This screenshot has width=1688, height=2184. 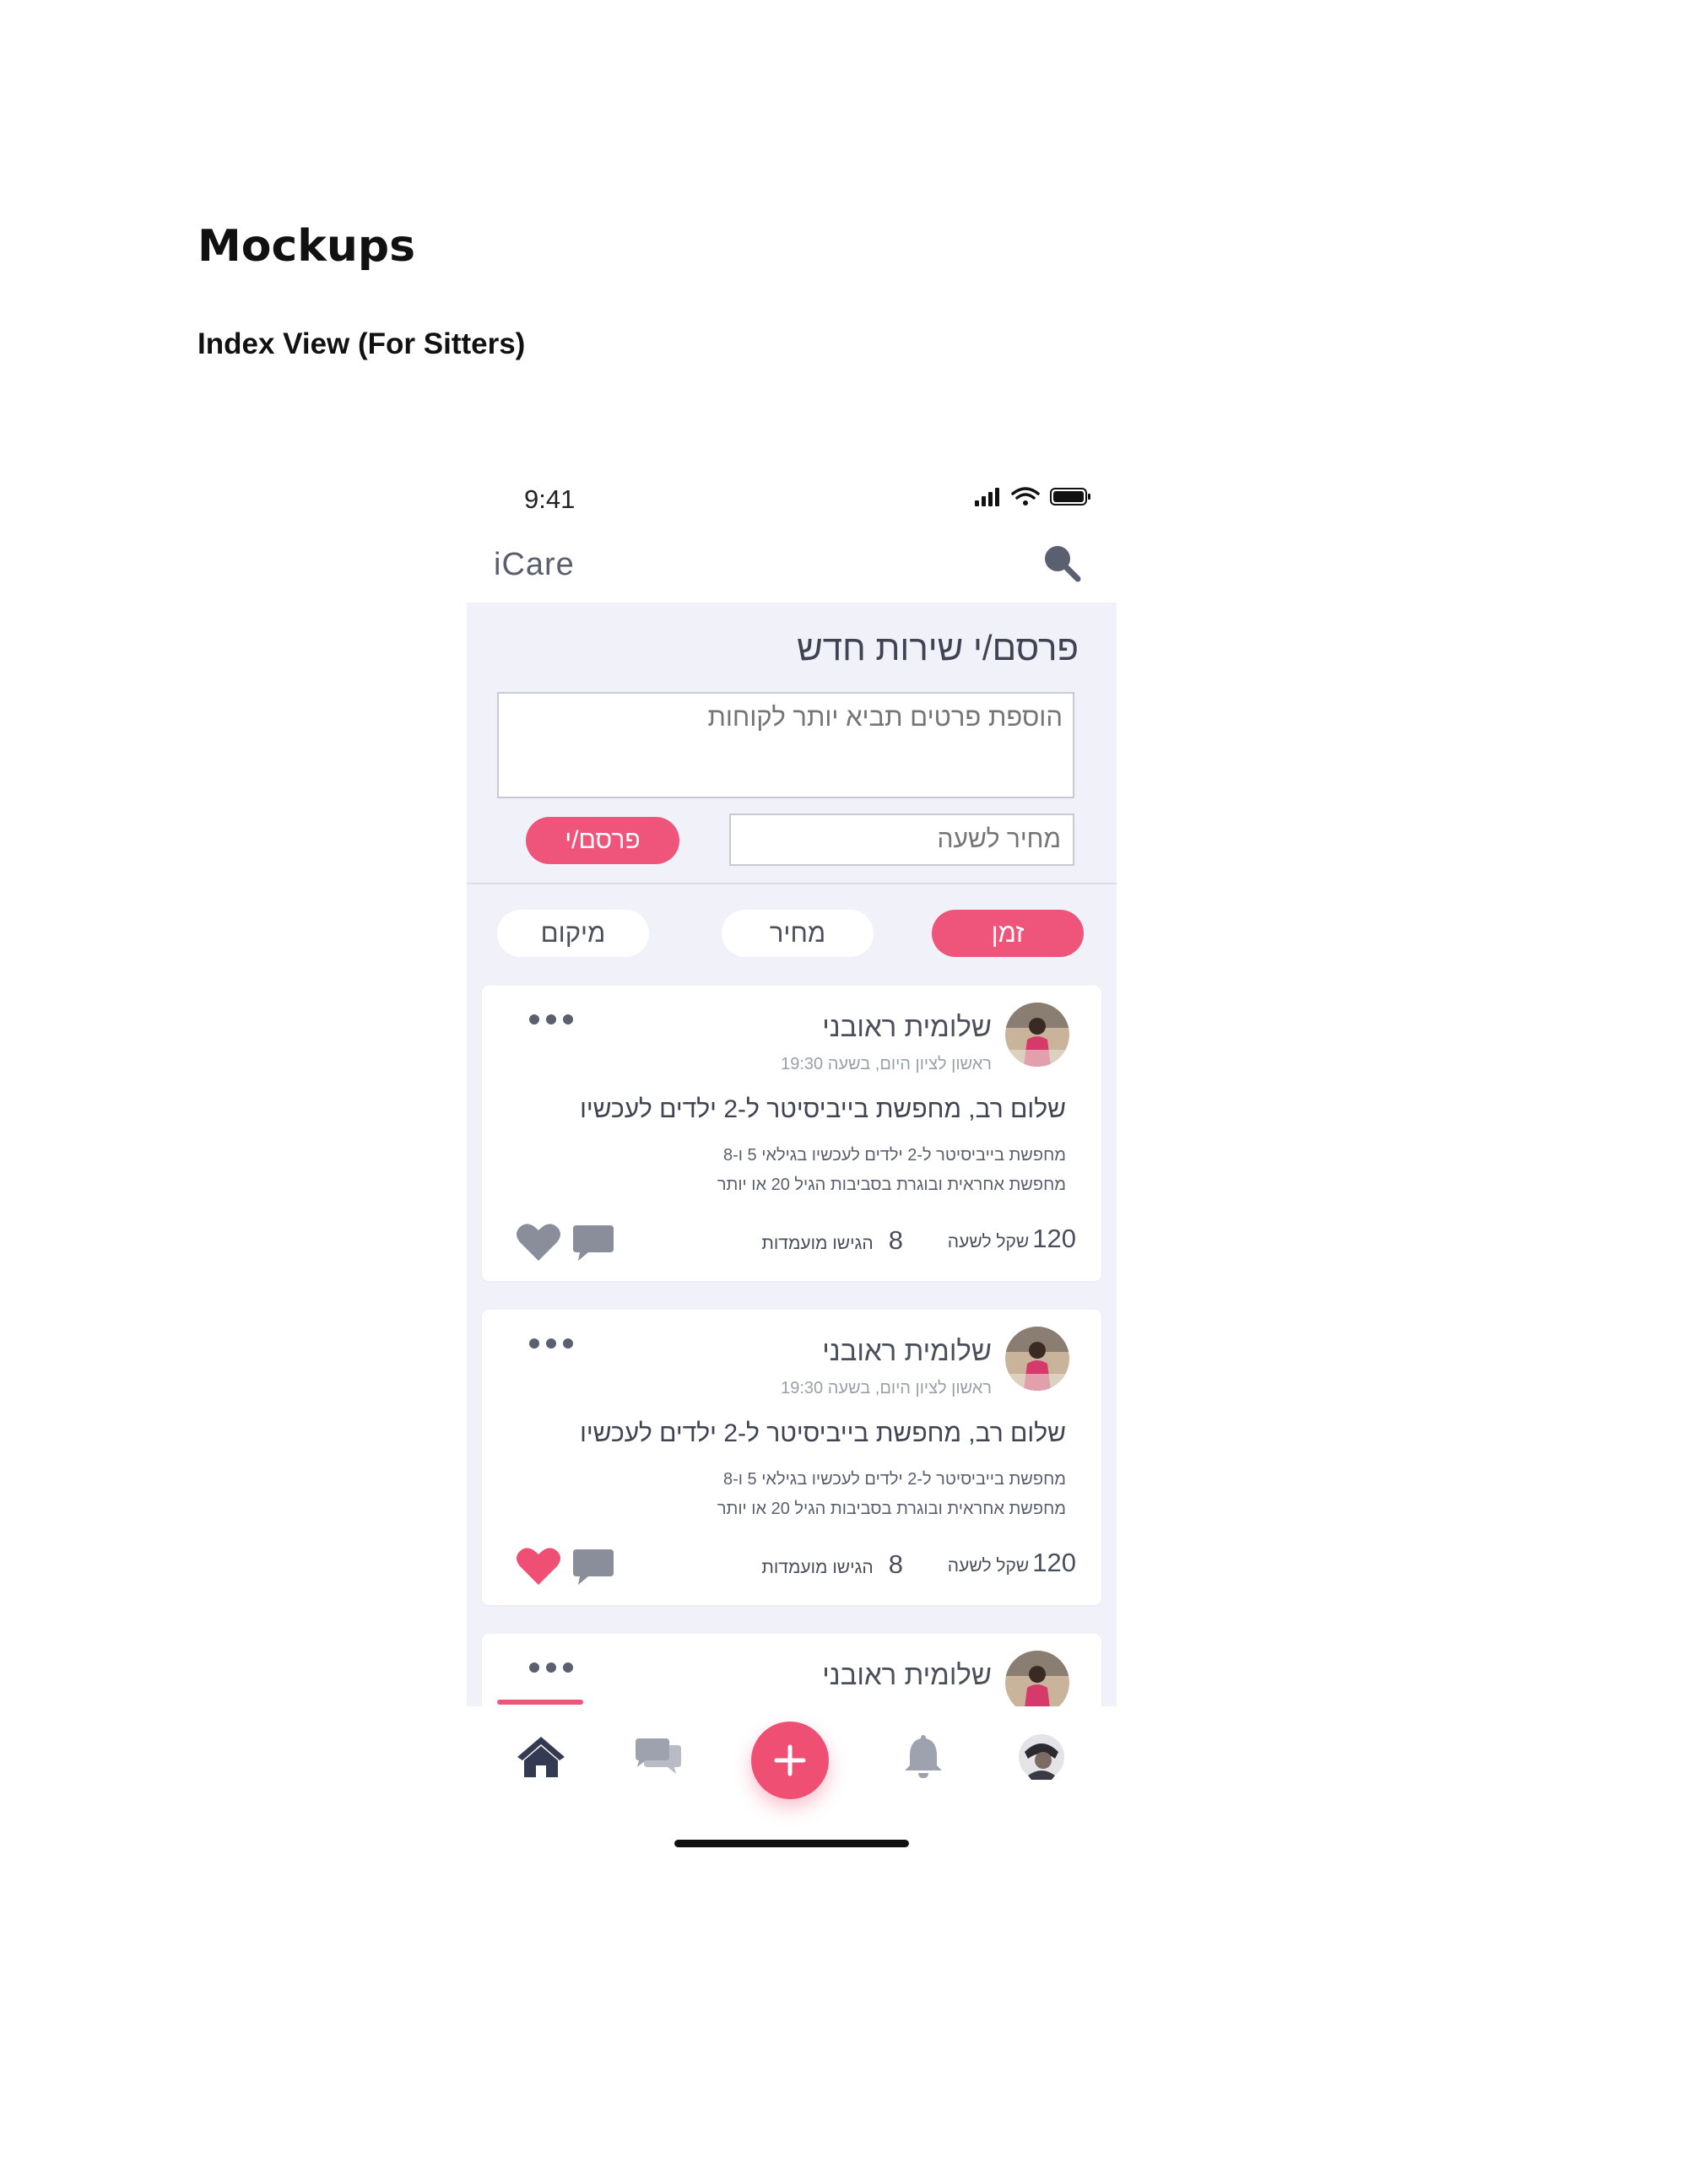 What do you see at coordinates (1062, 563) in the screenshot?
I see `search-icon` at bounding box center [1062, 563].